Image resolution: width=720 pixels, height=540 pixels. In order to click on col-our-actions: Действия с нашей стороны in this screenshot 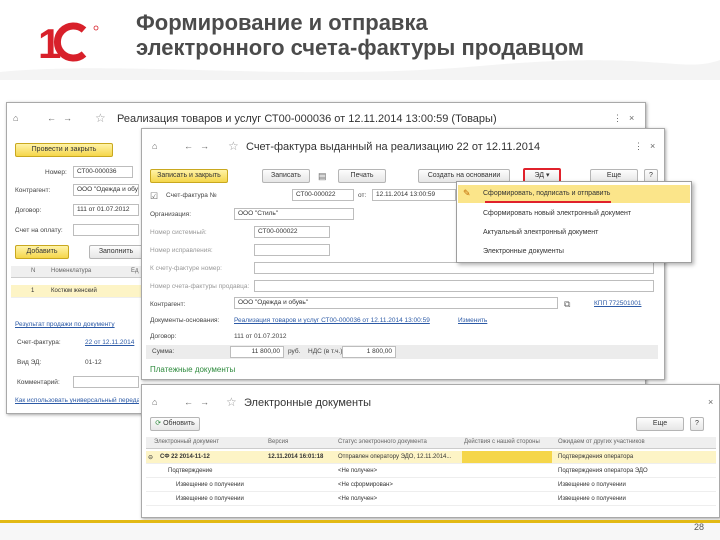, I will do `click(502, 442)`.